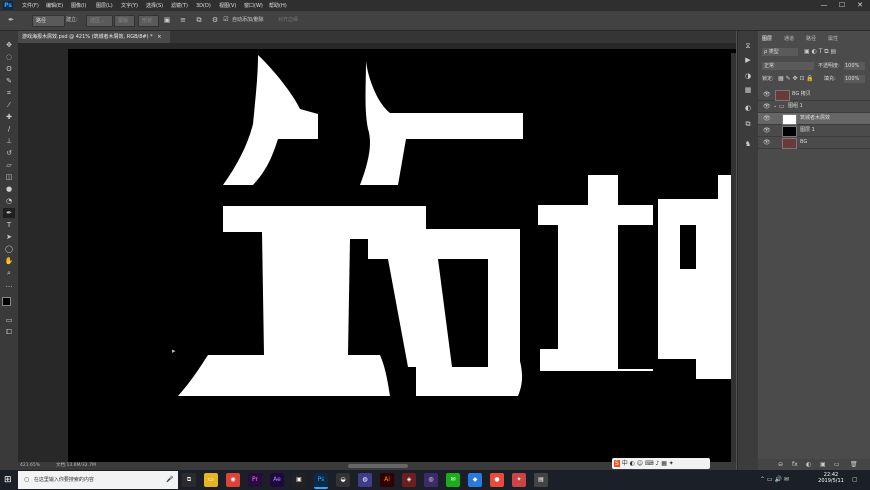 This screenshot has height=490, width=870. Describe the element at coordinates (9, 261) in the screenshot. I see `hand-tool-icon: ✋` at that location.